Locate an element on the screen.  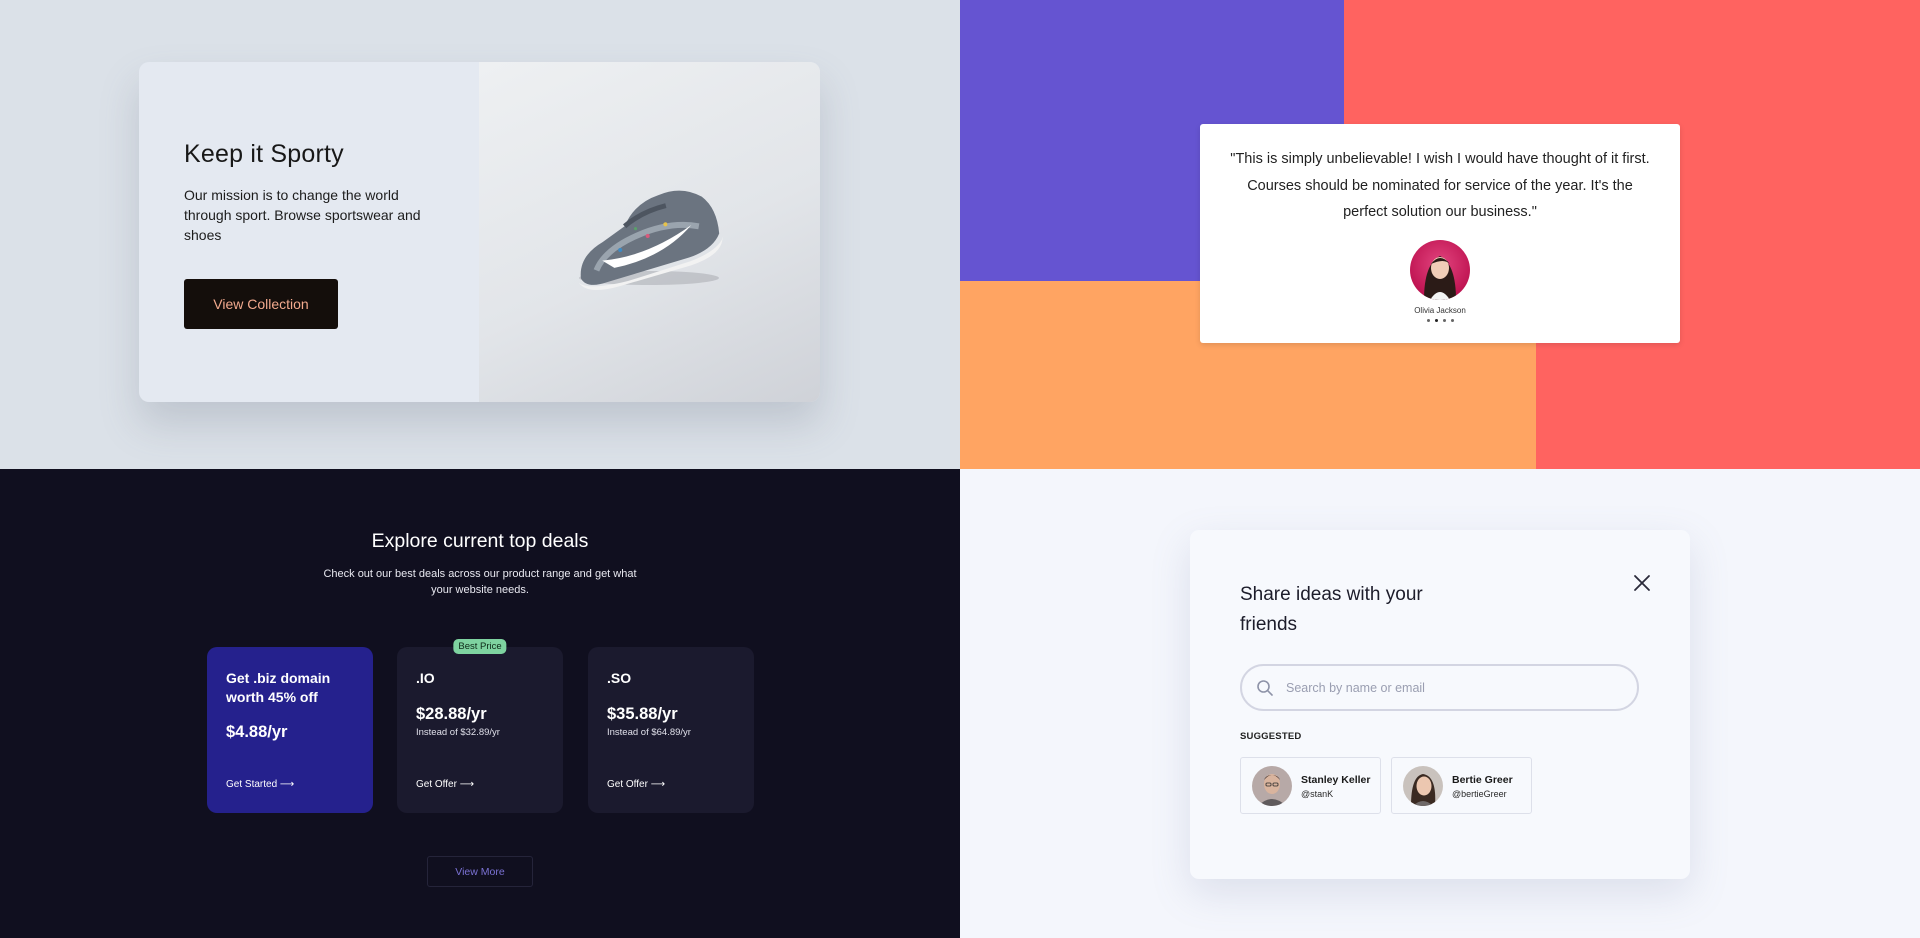
user-handle: @bertieGreer is located at coordinates (1479, 794).